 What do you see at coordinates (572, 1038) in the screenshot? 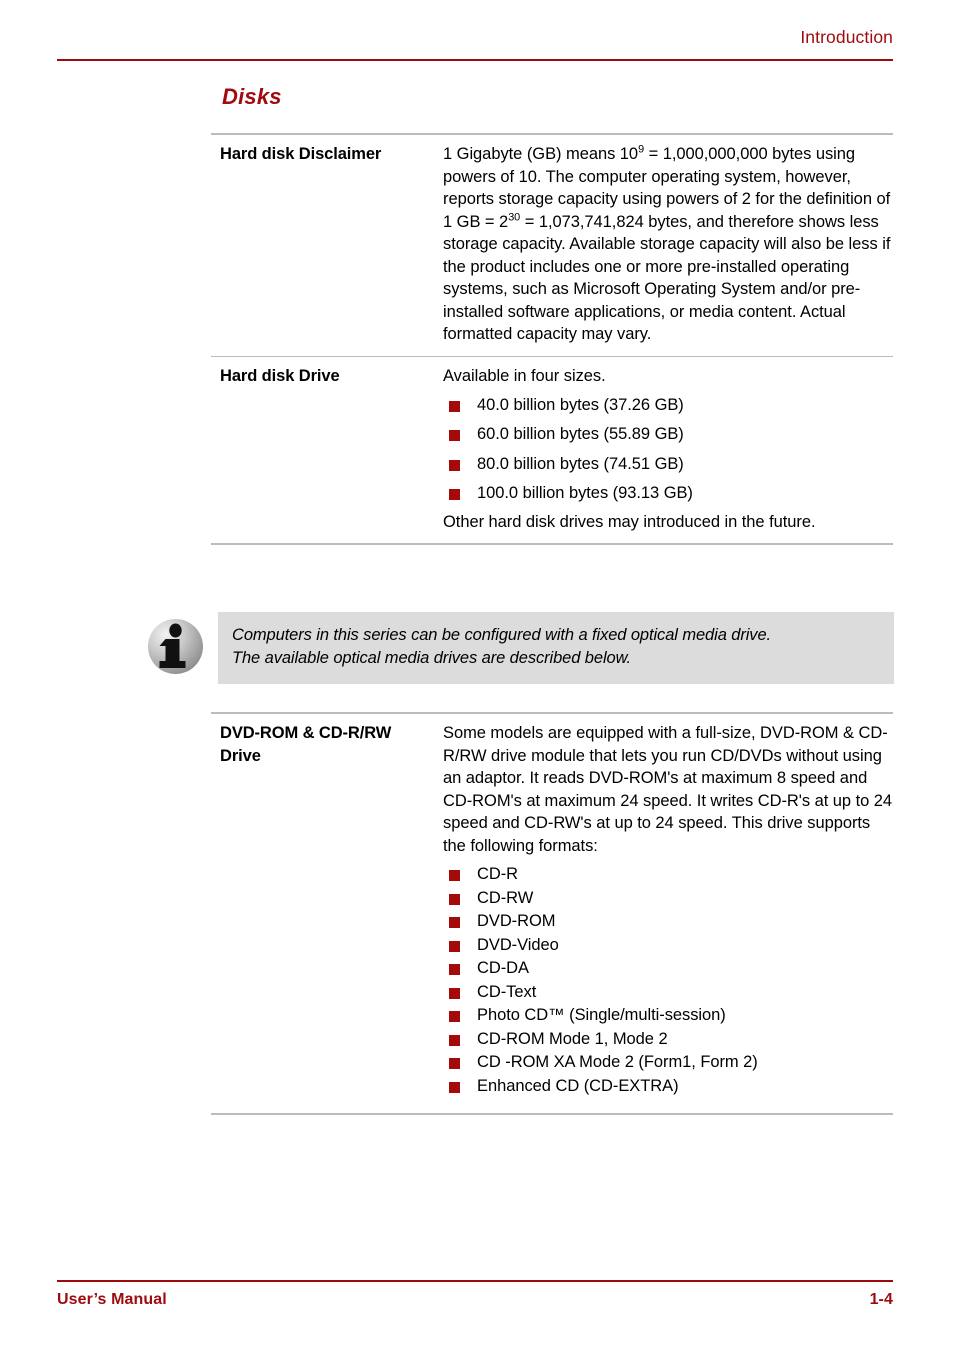
I see `list-item-label: CD-ROM Mode 1, Mode 2` at bounding box center [572, 1038].